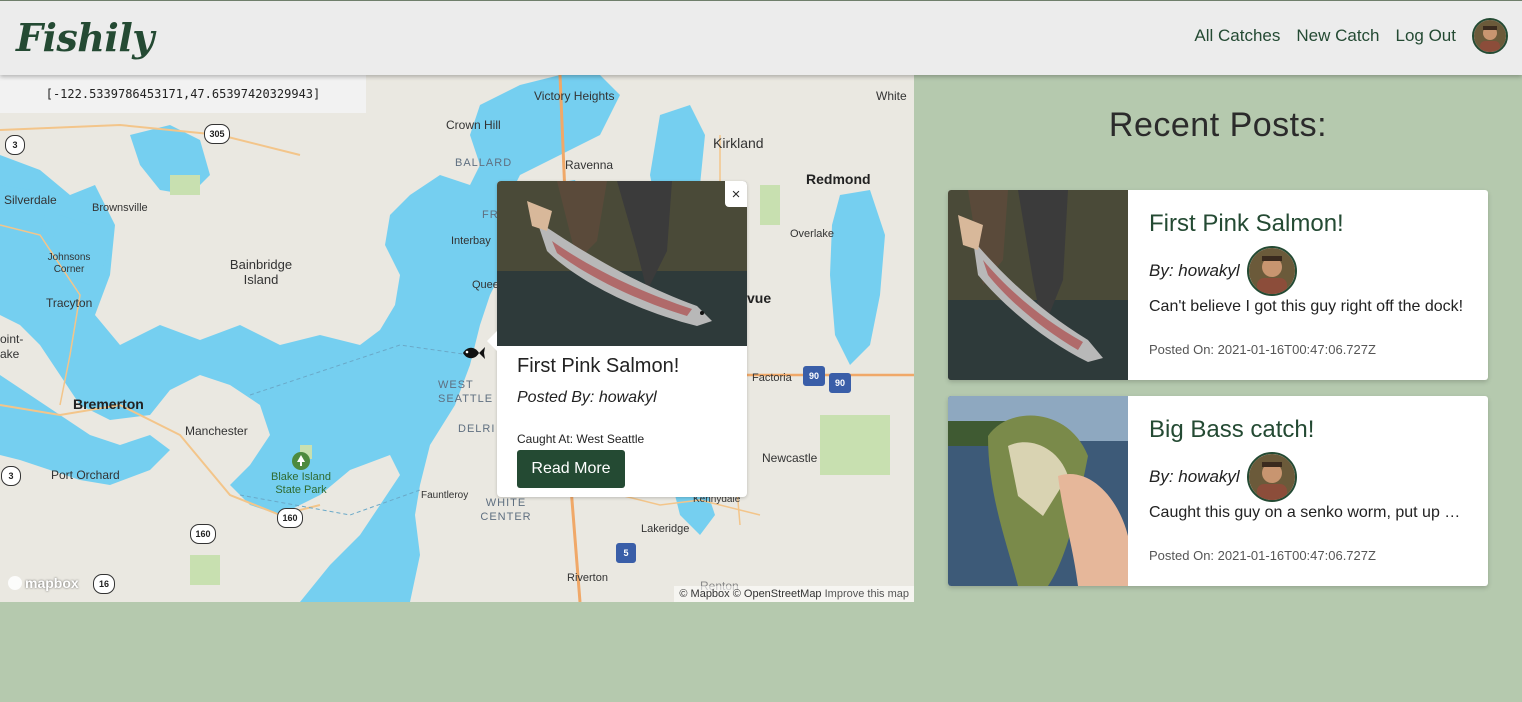  I want to click on popup-salmon-image, so click(622, 263).